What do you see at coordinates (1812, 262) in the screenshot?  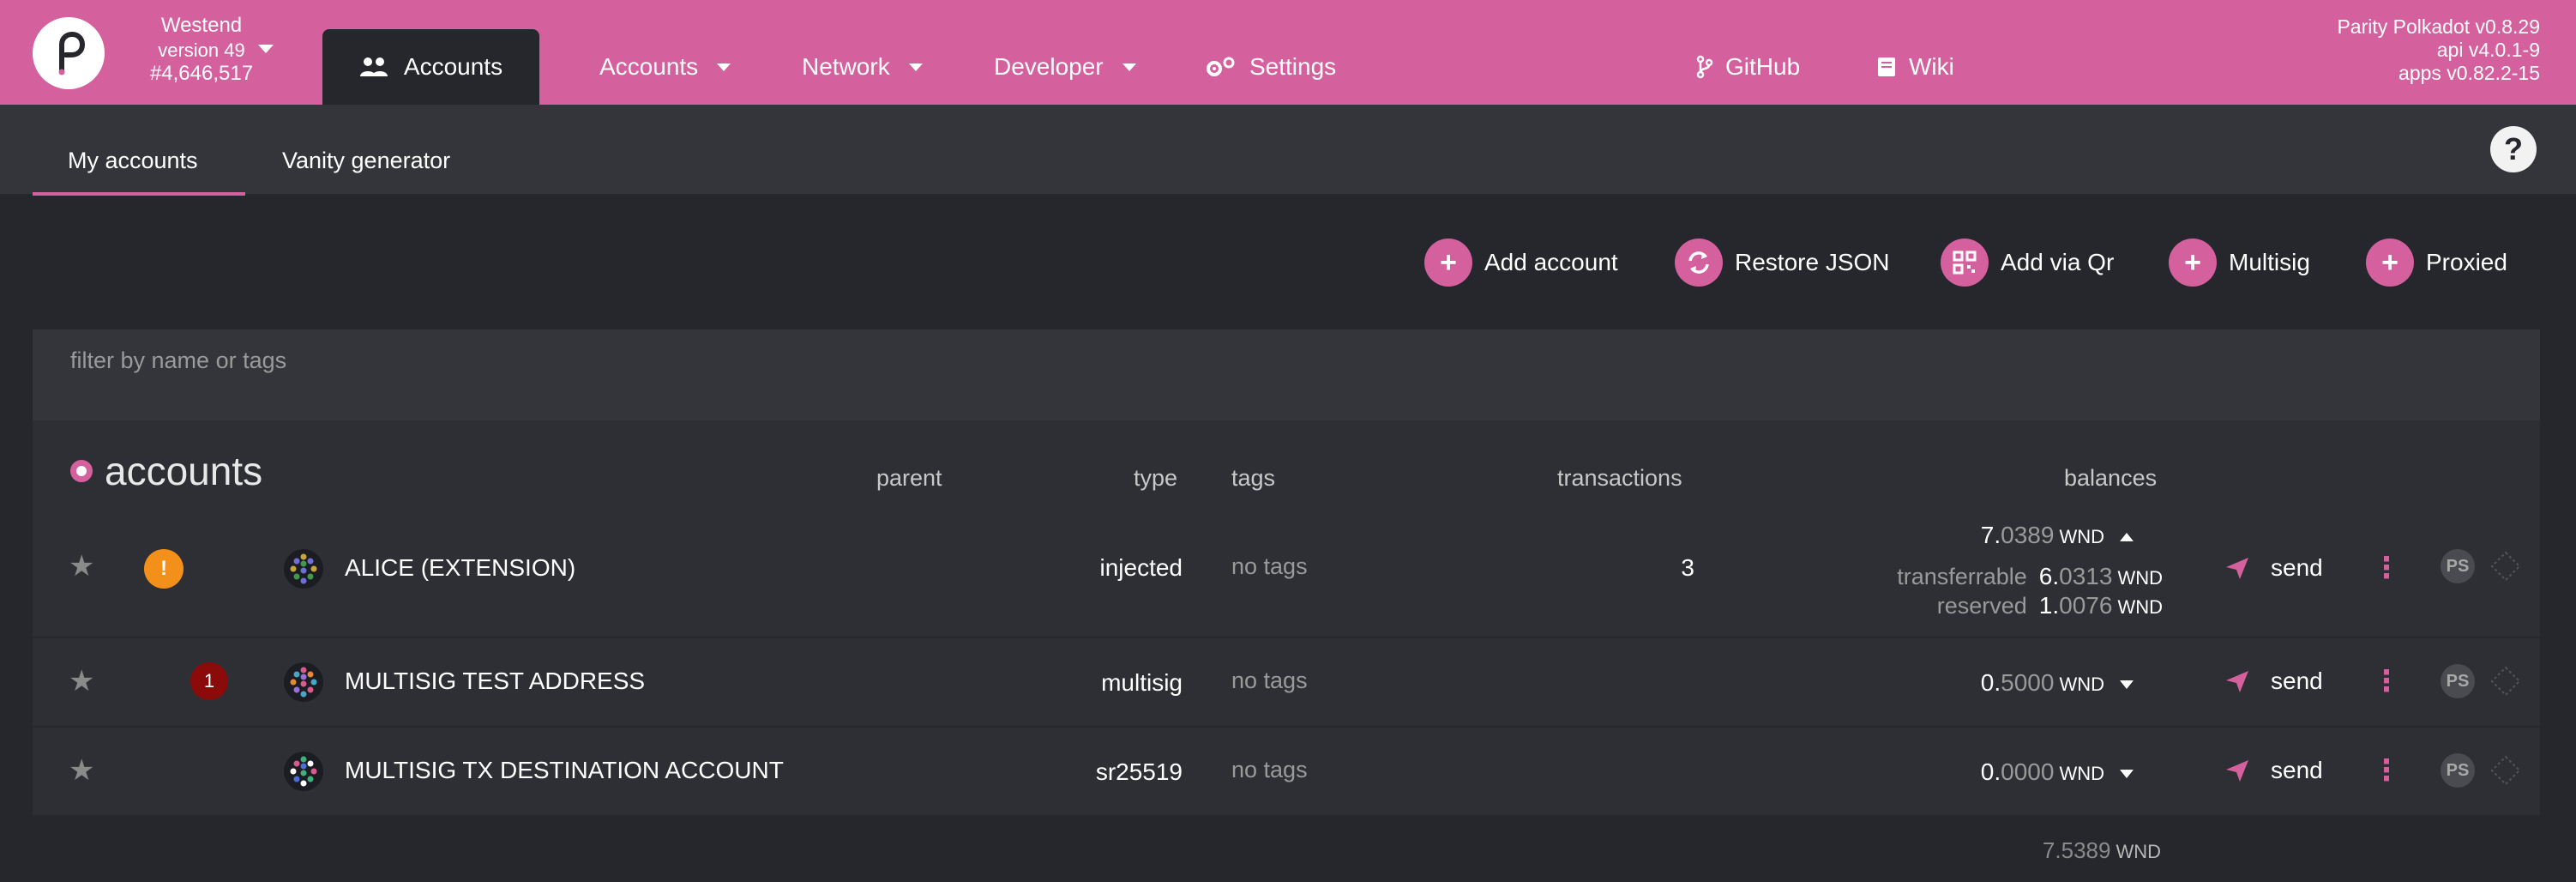 I see `restore-json-label: Restore JSON` at bounding box center [1812, 262].